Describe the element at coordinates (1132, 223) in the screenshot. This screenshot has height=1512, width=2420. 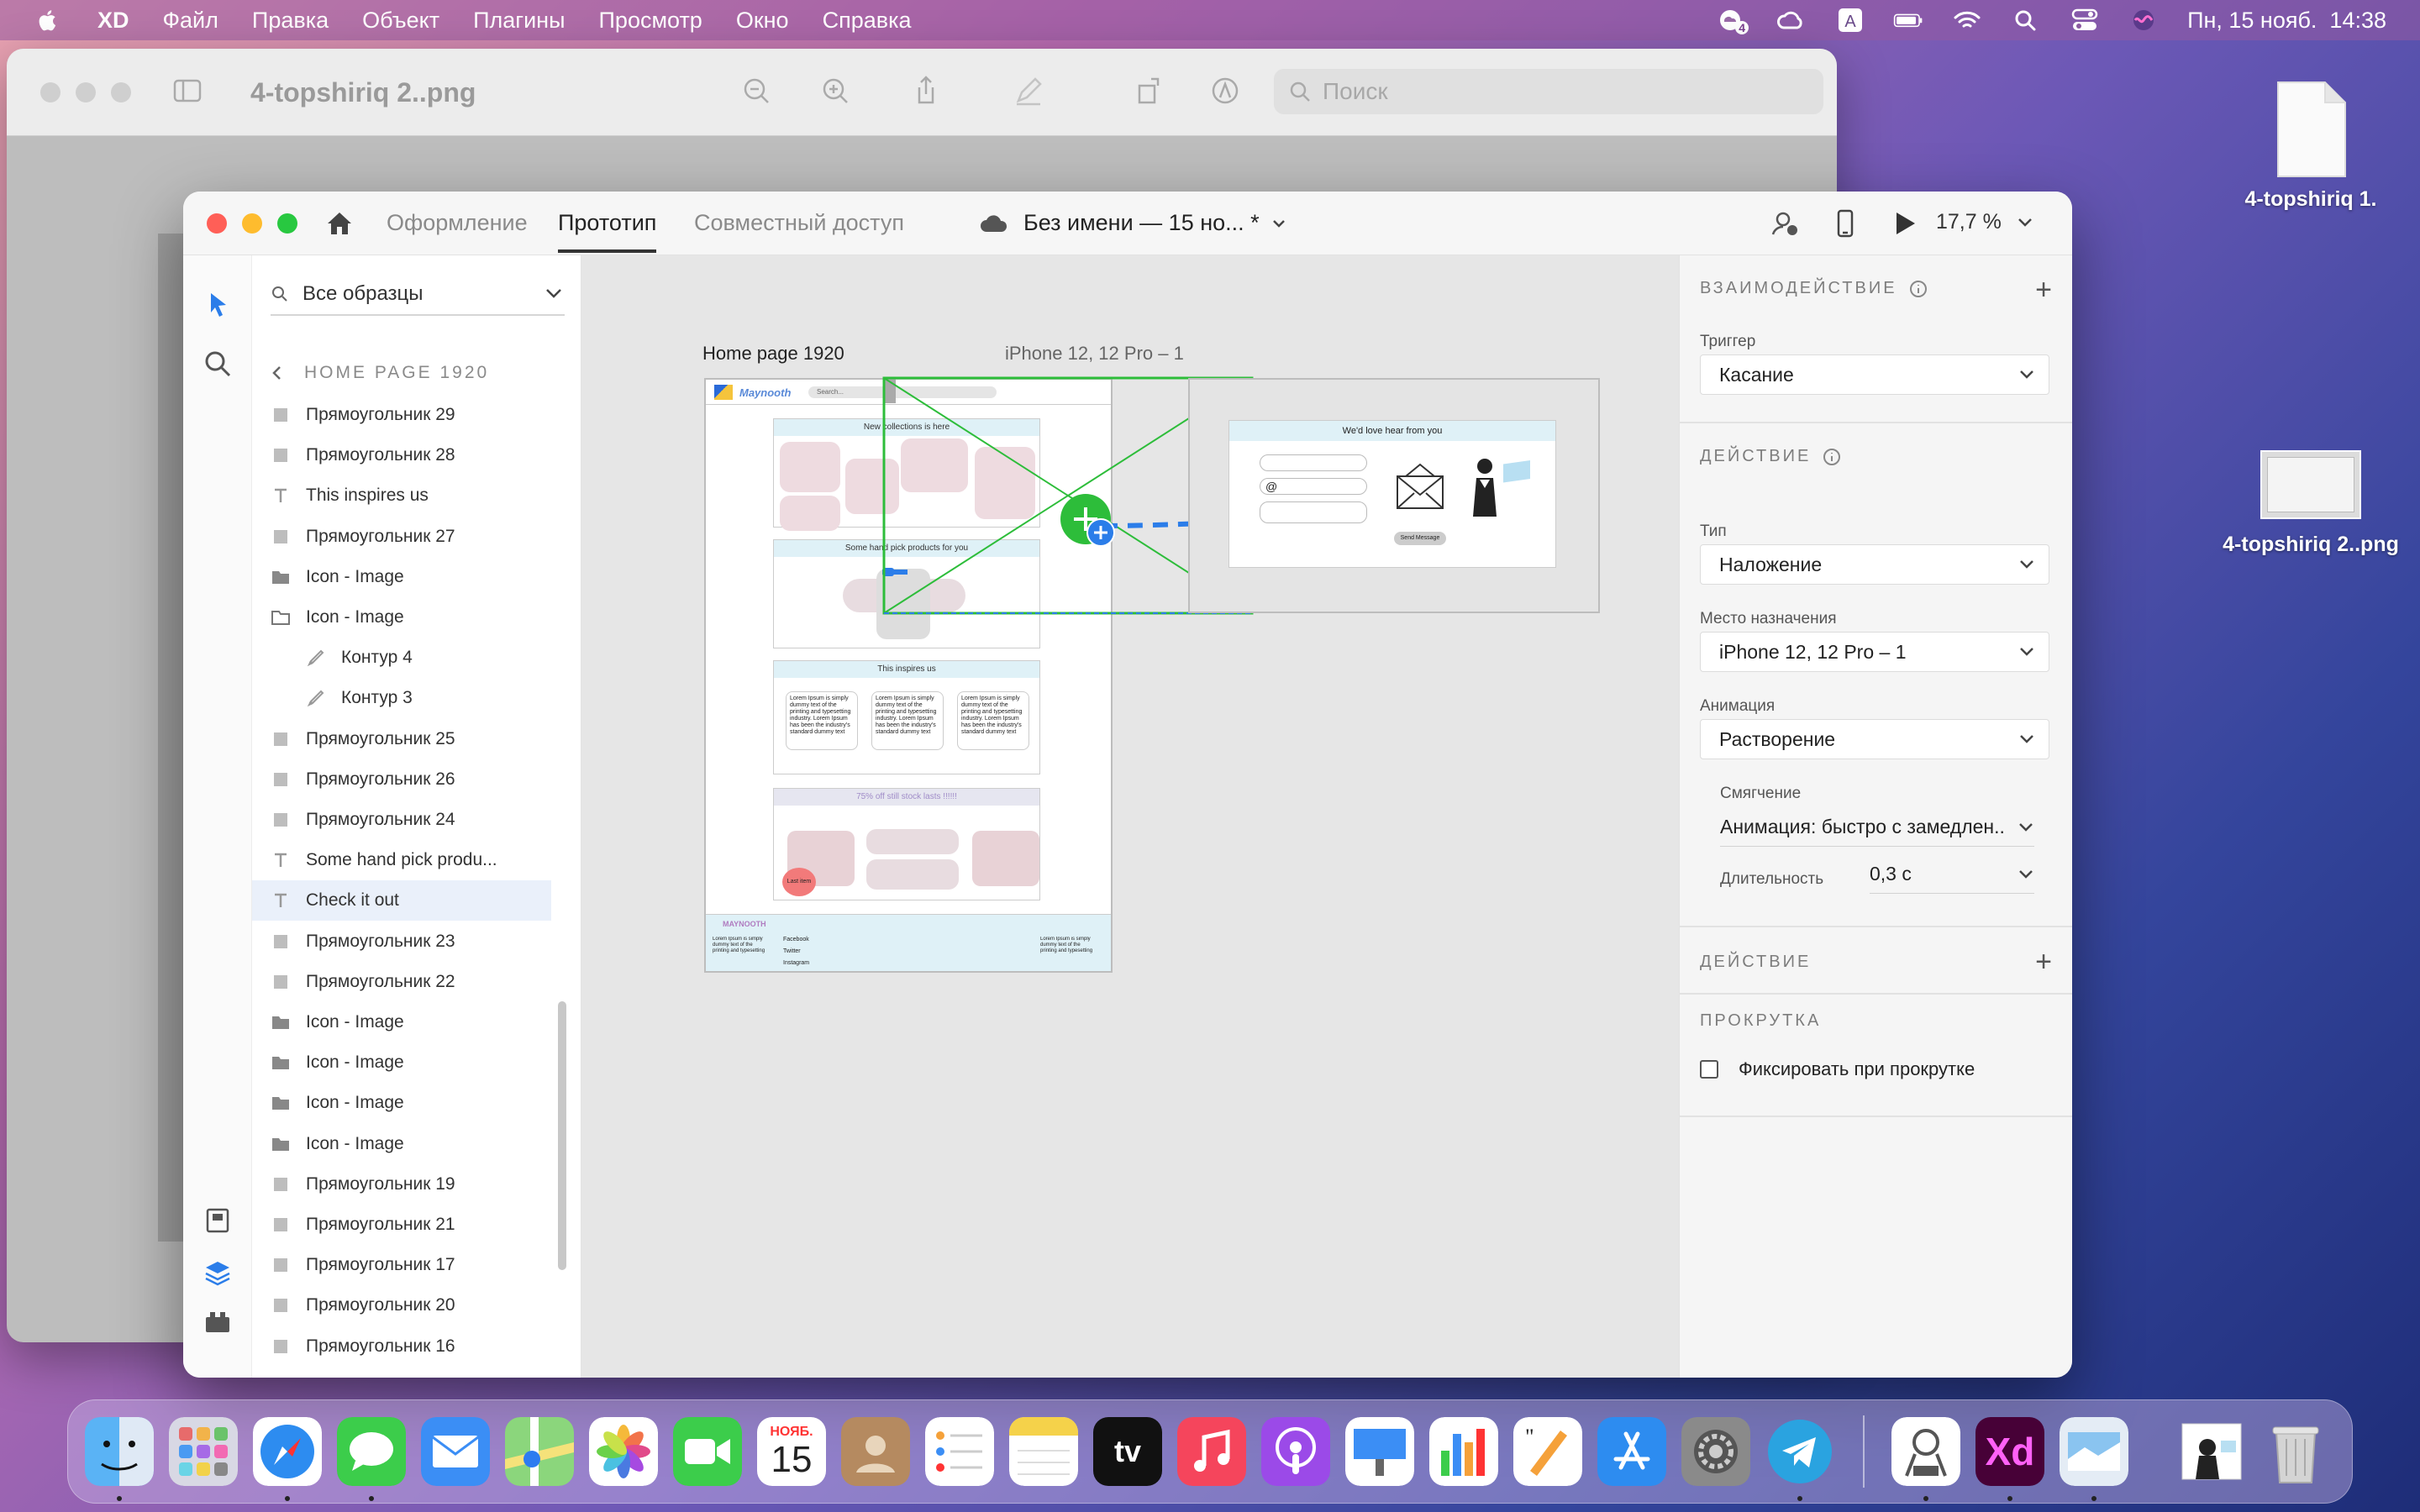
I see `document-title: Без имени — 15 но... *` at that location.